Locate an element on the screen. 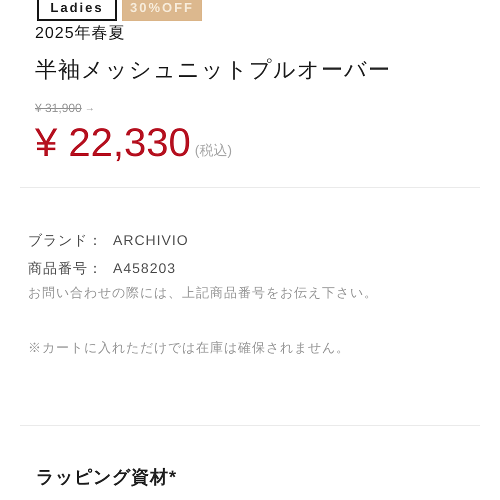 This screenshot has width=500, height=500. tax-note: (税込) is located at coordinates (213, 150).